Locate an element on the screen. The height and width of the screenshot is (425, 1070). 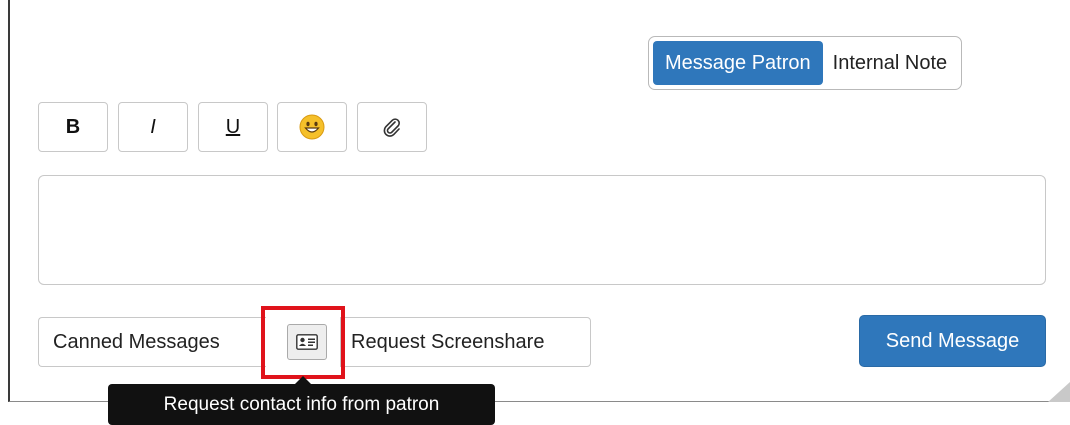
bold-button: B is located at coordinates (73, 127).